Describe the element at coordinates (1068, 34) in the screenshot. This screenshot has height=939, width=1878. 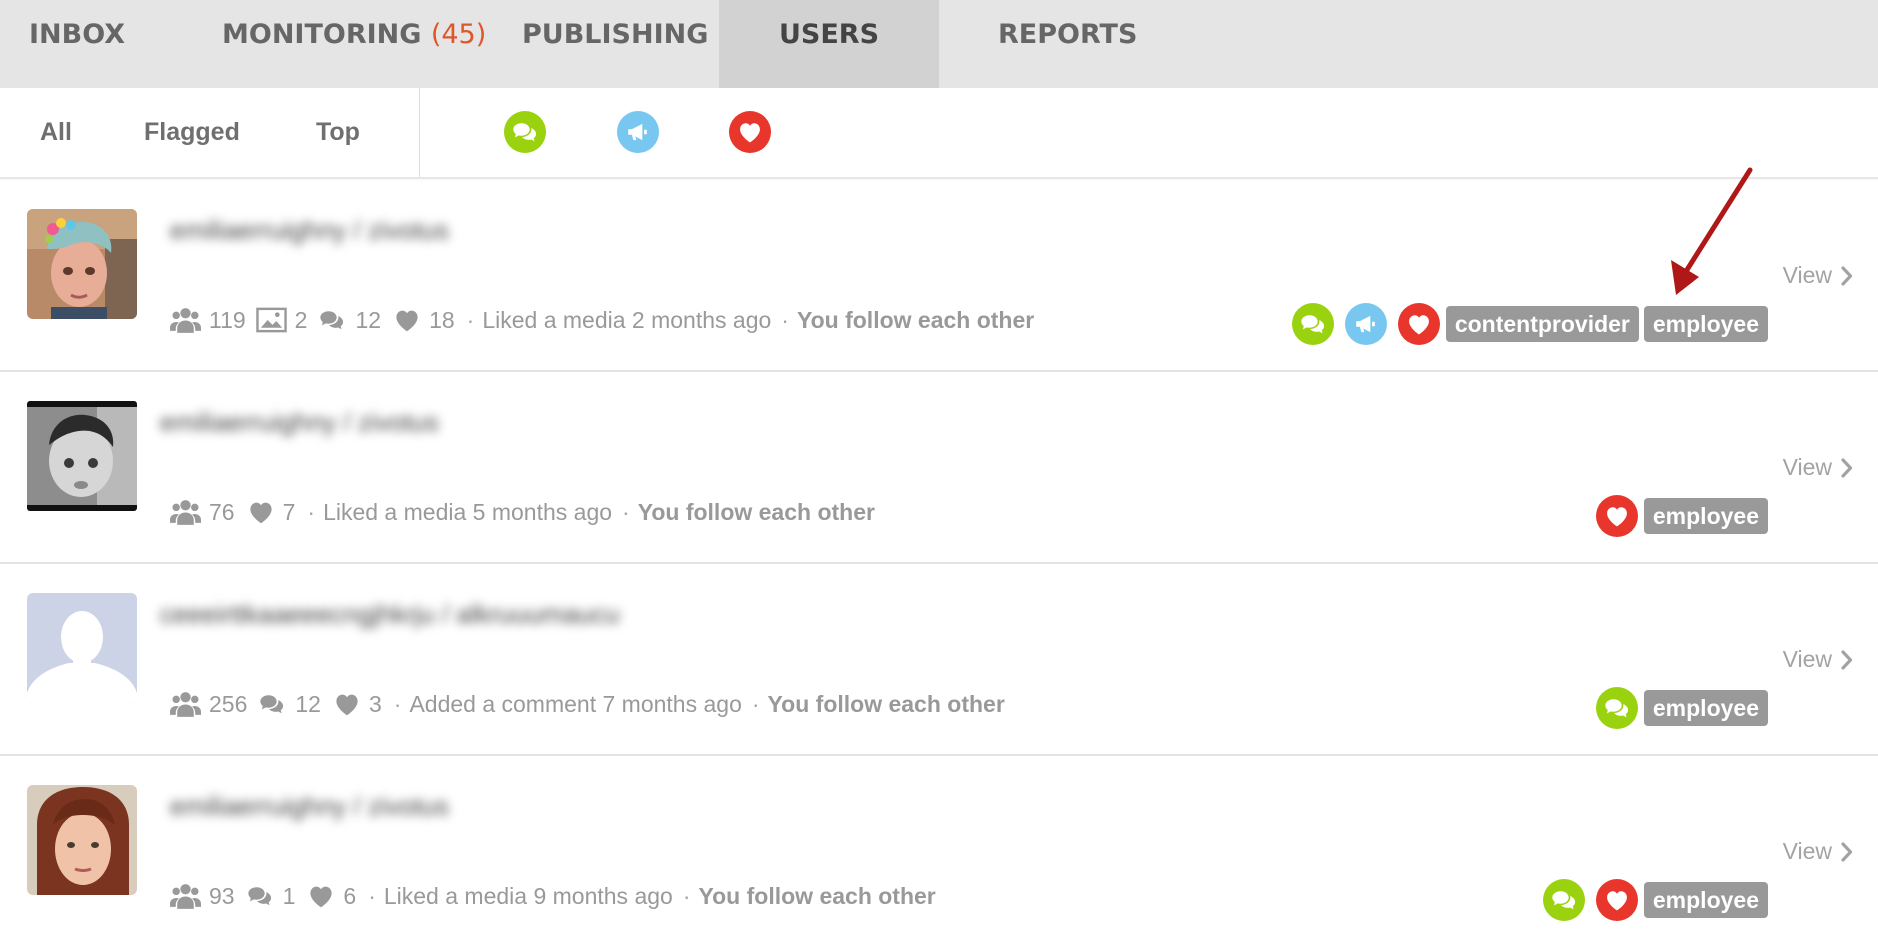
I see `tab-reports-label: REPORTS` at that location.